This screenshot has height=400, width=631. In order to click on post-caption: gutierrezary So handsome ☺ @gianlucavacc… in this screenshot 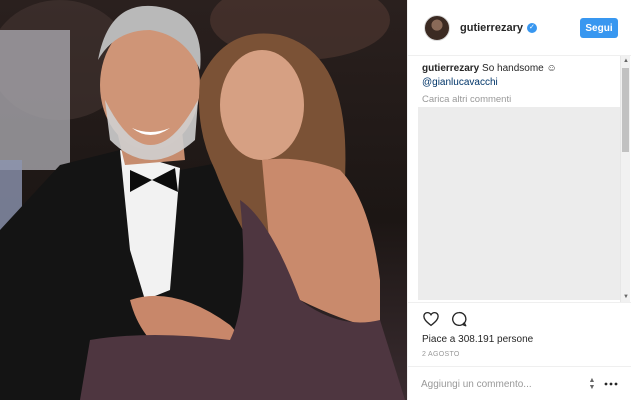, I will do `click(520, 76)`.